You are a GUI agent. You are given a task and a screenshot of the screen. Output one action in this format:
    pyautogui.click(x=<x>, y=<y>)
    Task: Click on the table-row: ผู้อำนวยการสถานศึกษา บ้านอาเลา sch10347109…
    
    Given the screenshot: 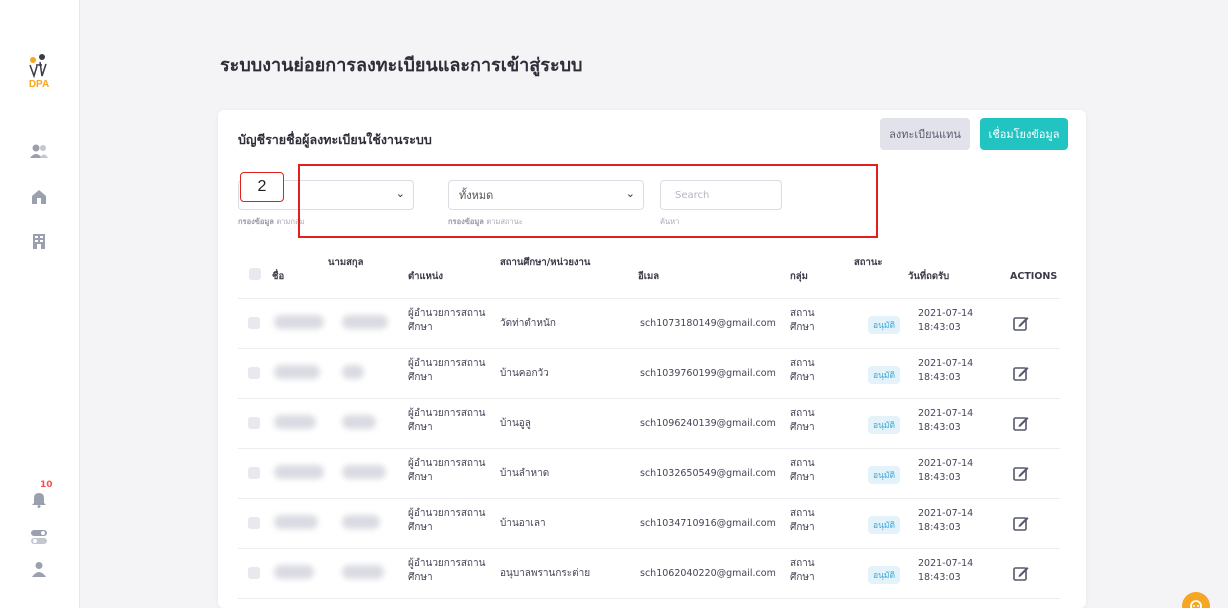 What is the action you would take?
    pyautogui.click(x=649, y=524)
    